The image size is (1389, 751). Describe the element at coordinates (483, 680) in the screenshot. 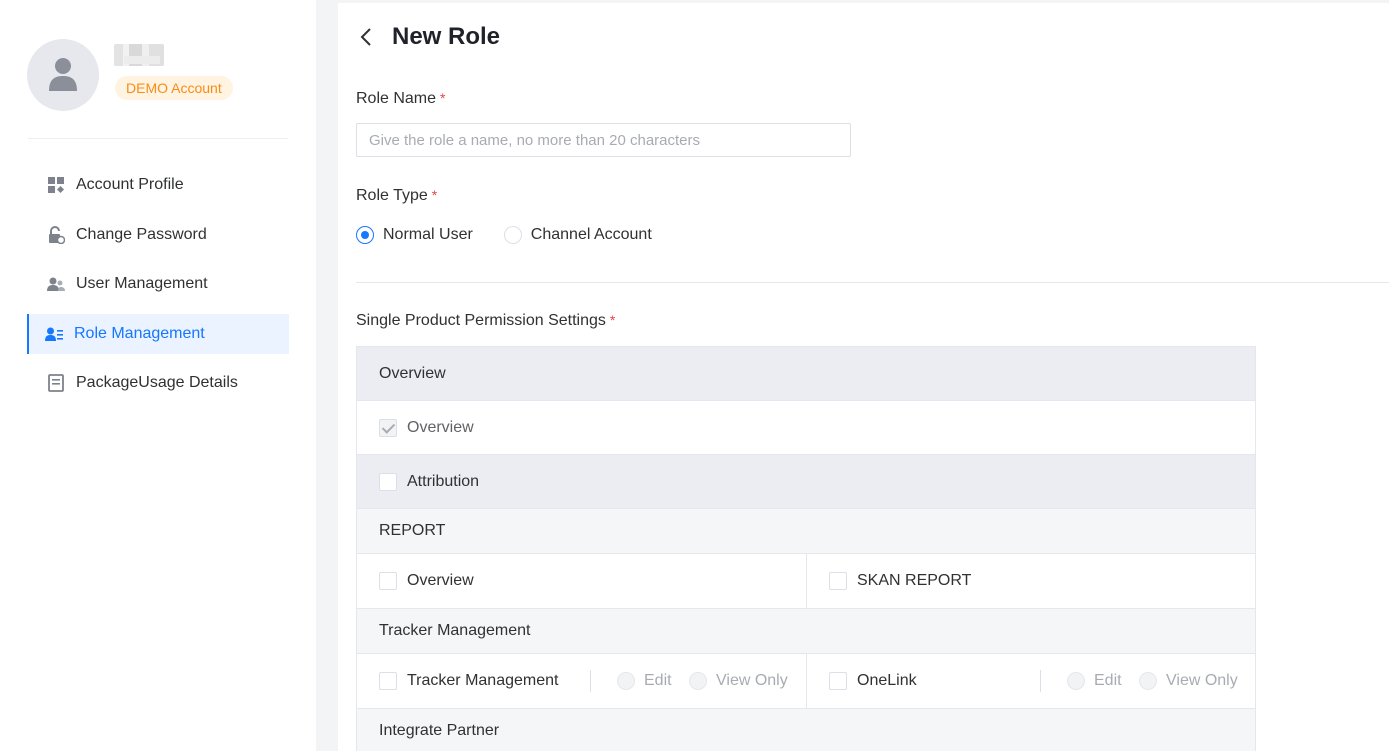

I see `checkbox-label: Tracker Management` at that location.